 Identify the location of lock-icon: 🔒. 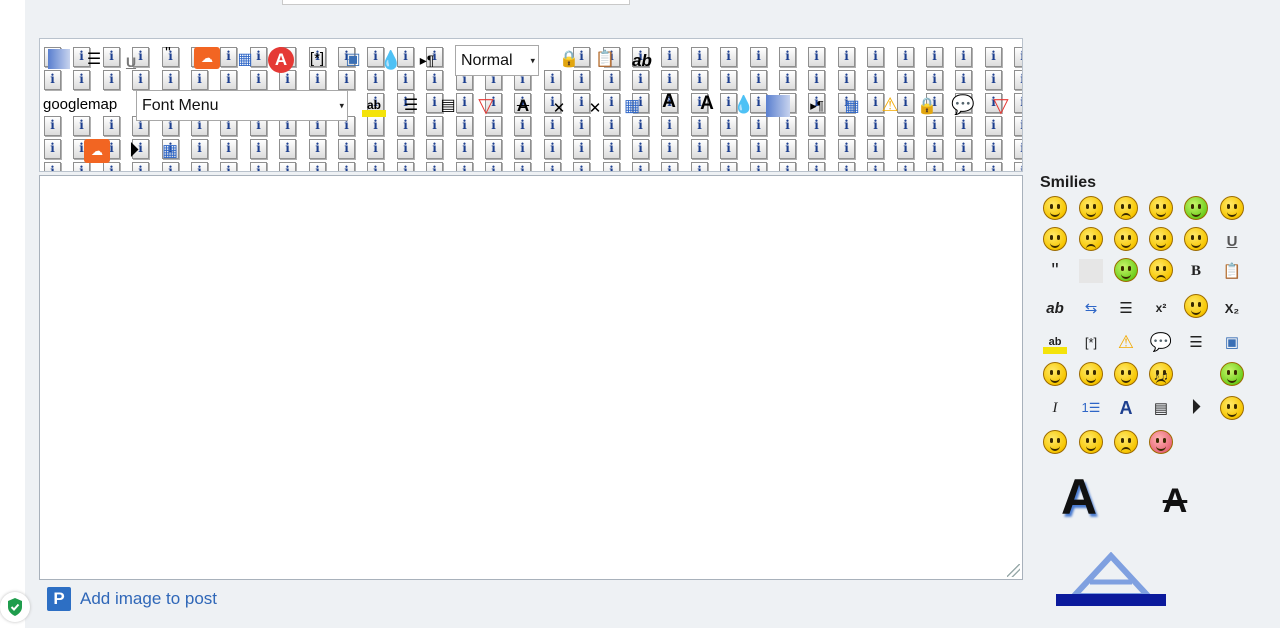
(569, 59).